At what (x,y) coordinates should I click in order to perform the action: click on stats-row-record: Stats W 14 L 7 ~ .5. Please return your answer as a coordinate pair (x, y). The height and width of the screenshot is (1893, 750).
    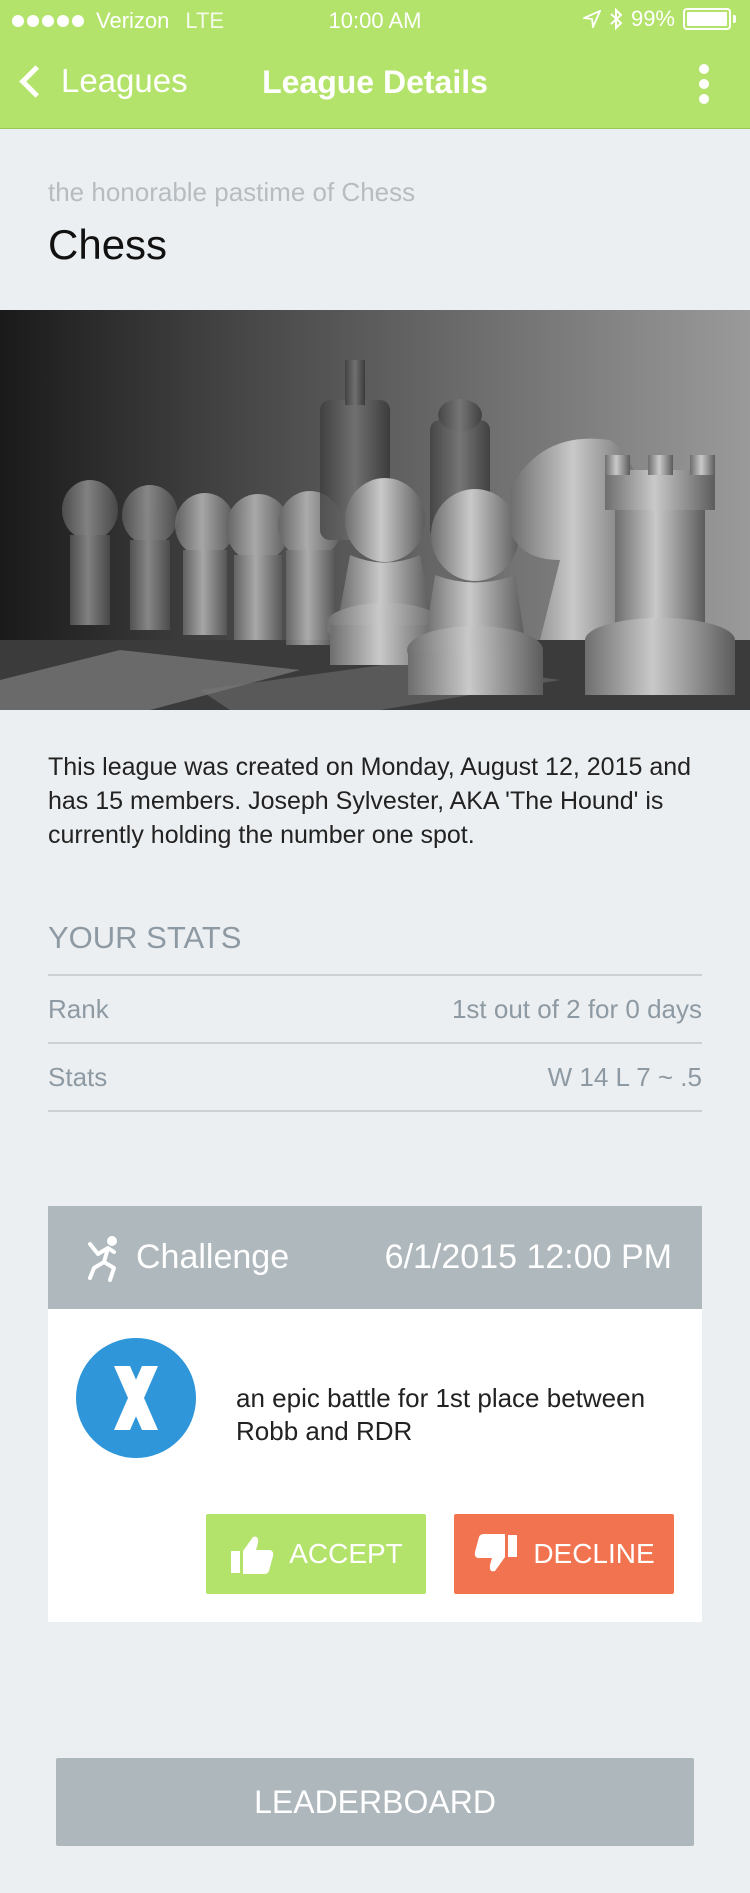
    Looking at the image, I should click on (375, 1078).